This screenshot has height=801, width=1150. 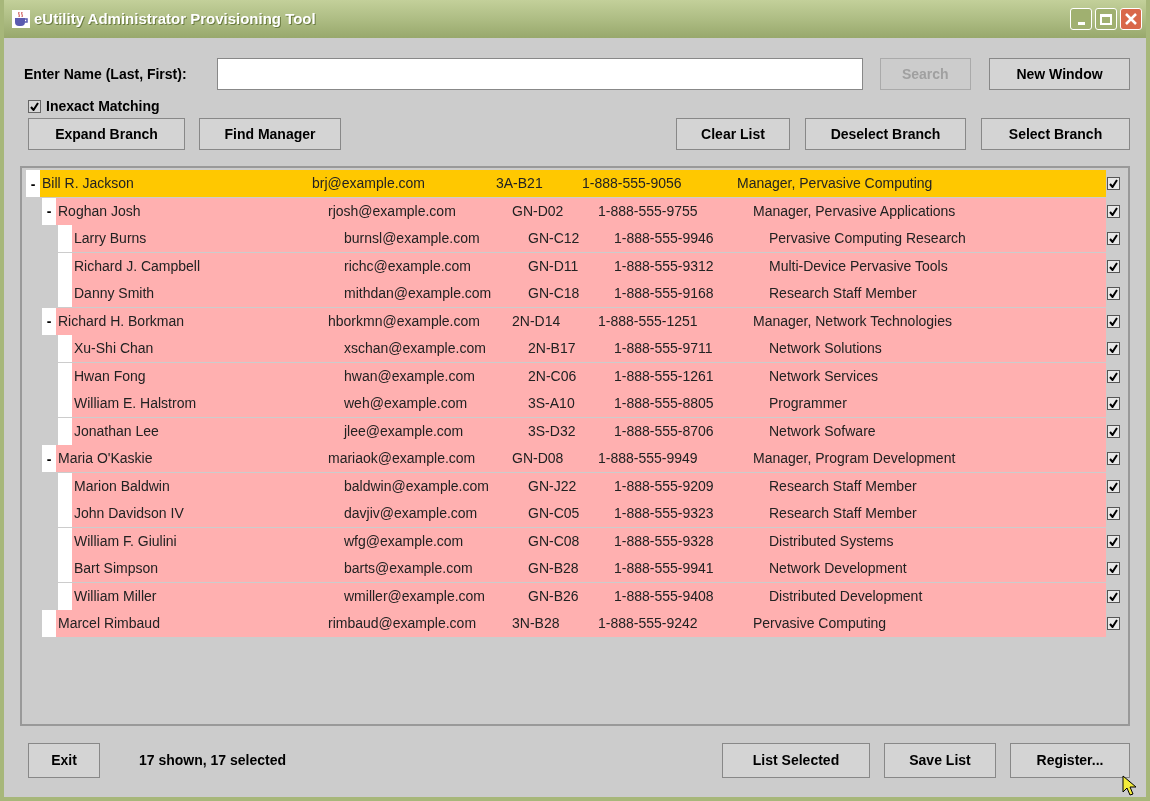 What do you see at coordinates (409, 376) in the screenshot?
I see `tree-cell-text: hwan@example.com` at bounding box center [409, 376].